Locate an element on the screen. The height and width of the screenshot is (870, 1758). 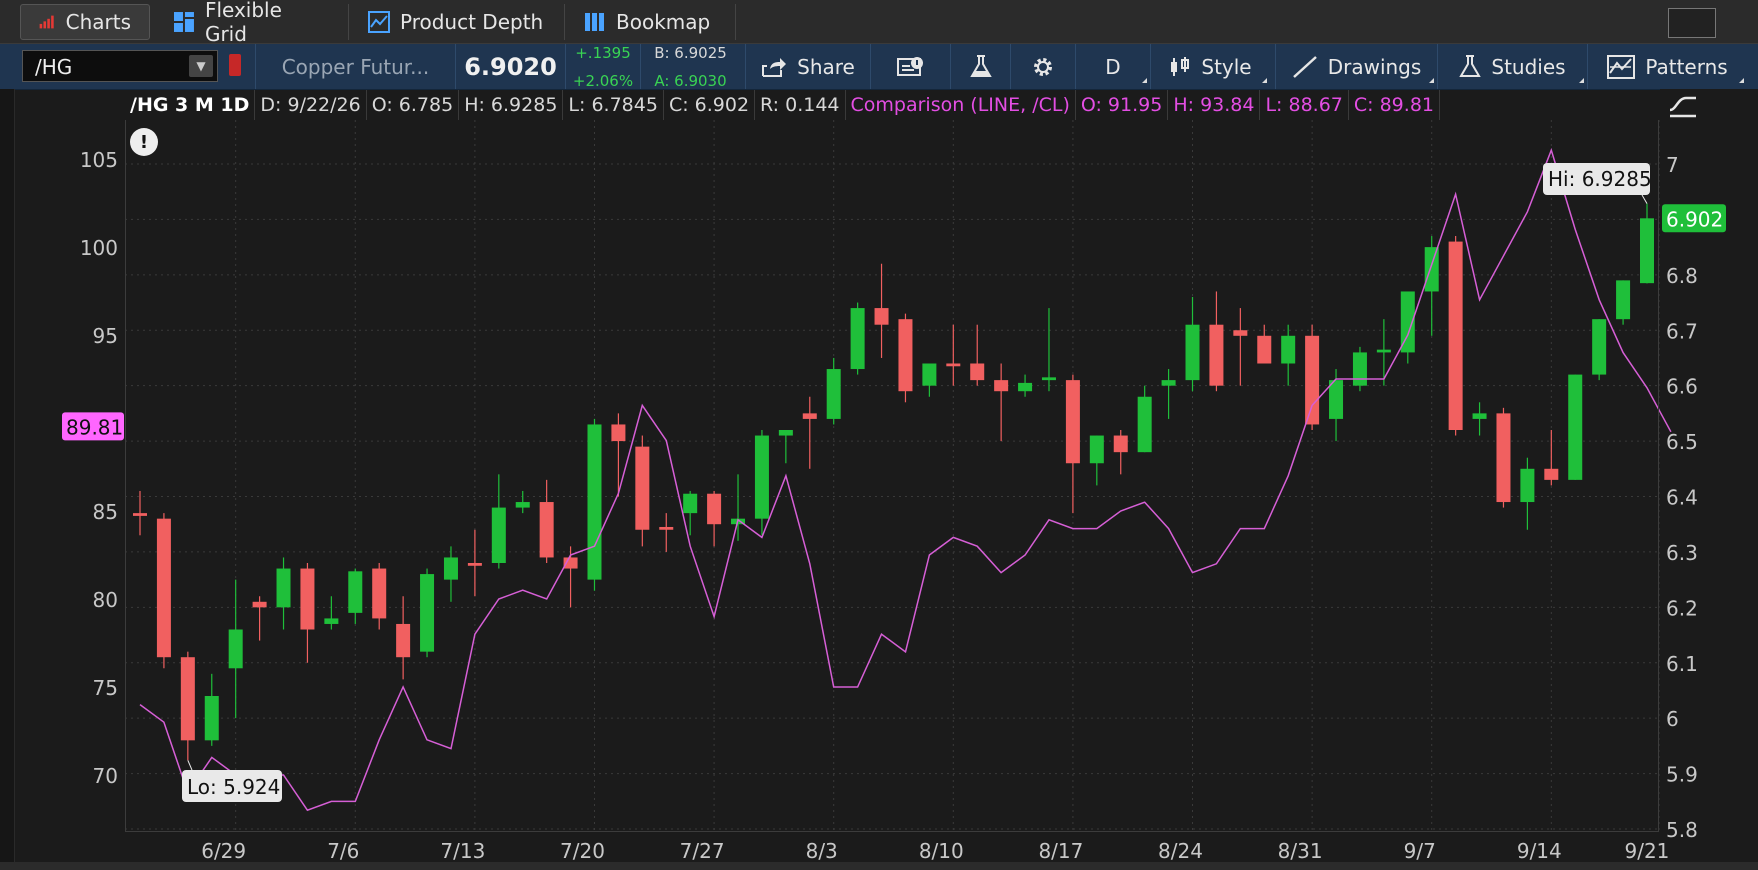
x-axis-tick-label: 7/27 is located at coordinates (702, 851).